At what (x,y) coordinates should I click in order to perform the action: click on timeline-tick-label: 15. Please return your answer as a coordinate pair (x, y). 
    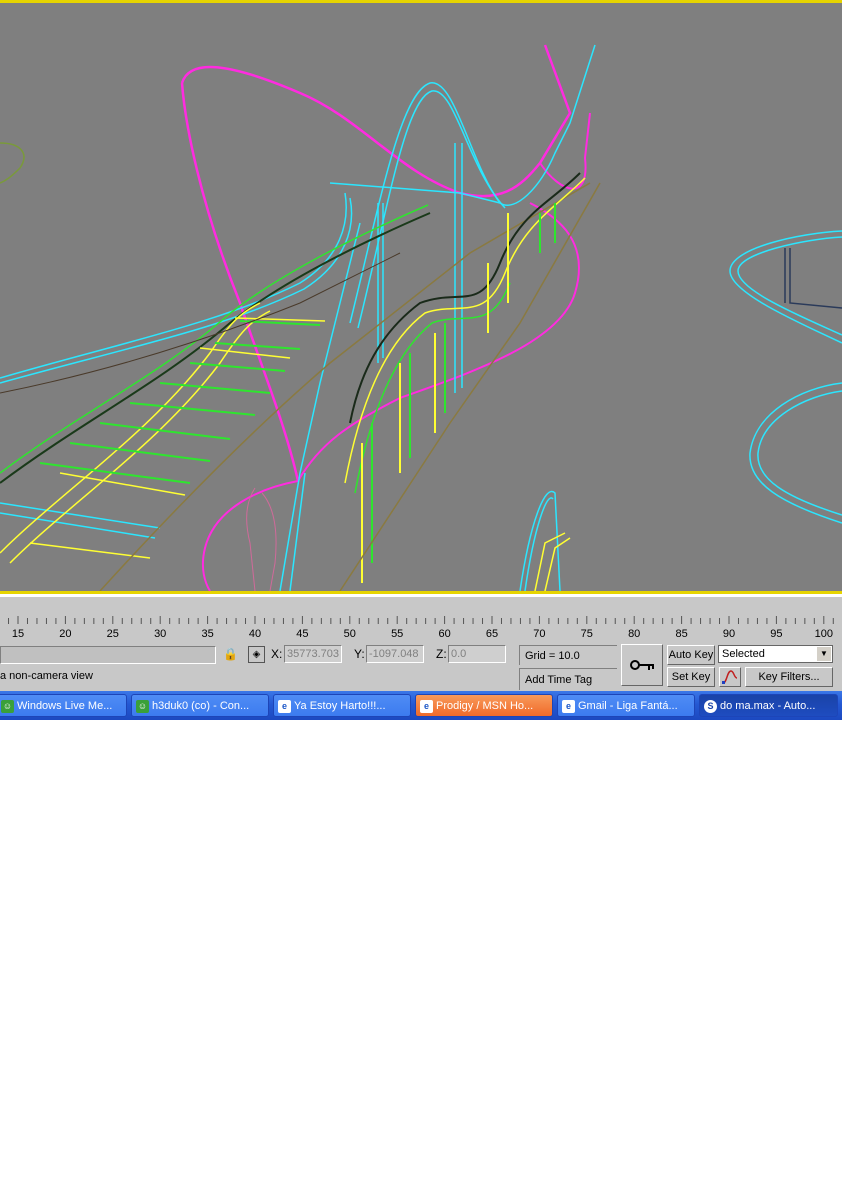
    Looking at the image, I should click on (18, 634).